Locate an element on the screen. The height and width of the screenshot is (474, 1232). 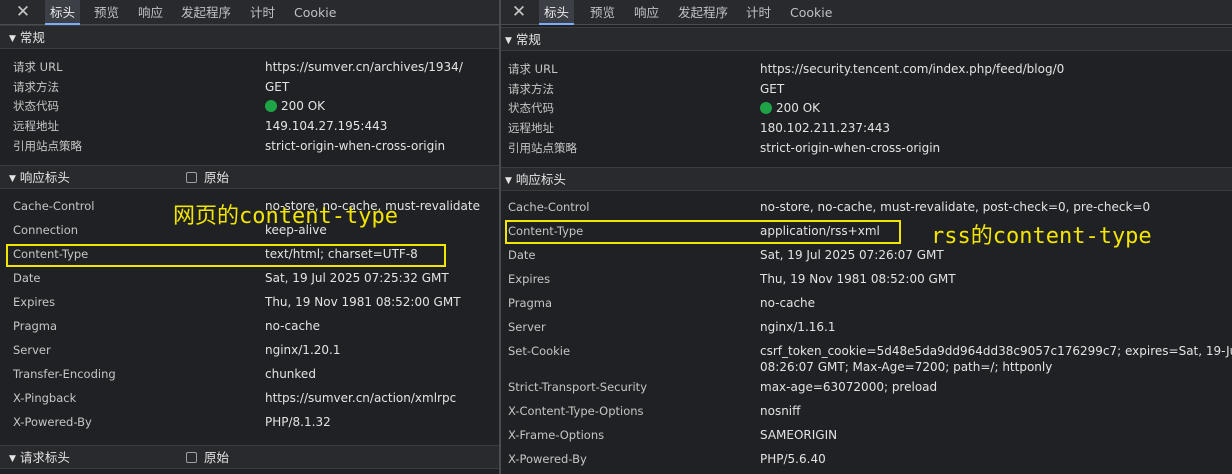
section-request-headers-header: ▼ 请求标头 原始 is located at coordinates (249, 457).